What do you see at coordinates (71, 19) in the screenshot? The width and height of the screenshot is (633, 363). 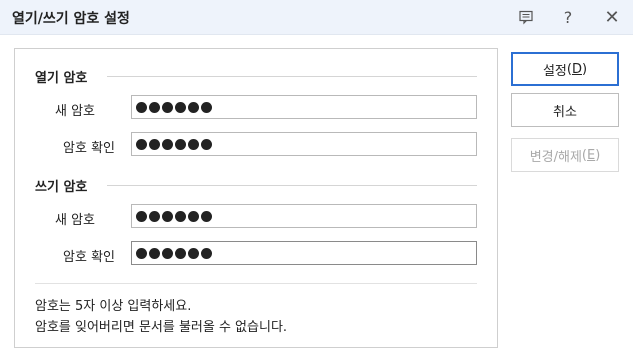 I see `window-title: 열기/쓰기 암호 설정` at bounding box center [71, 19].